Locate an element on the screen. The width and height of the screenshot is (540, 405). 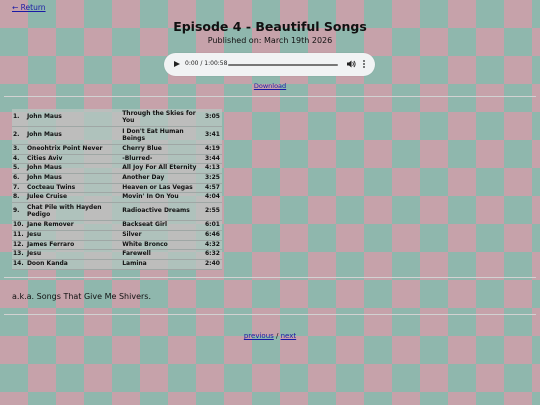
track-artist: Jane Remover is located at coordinates (73, 225).